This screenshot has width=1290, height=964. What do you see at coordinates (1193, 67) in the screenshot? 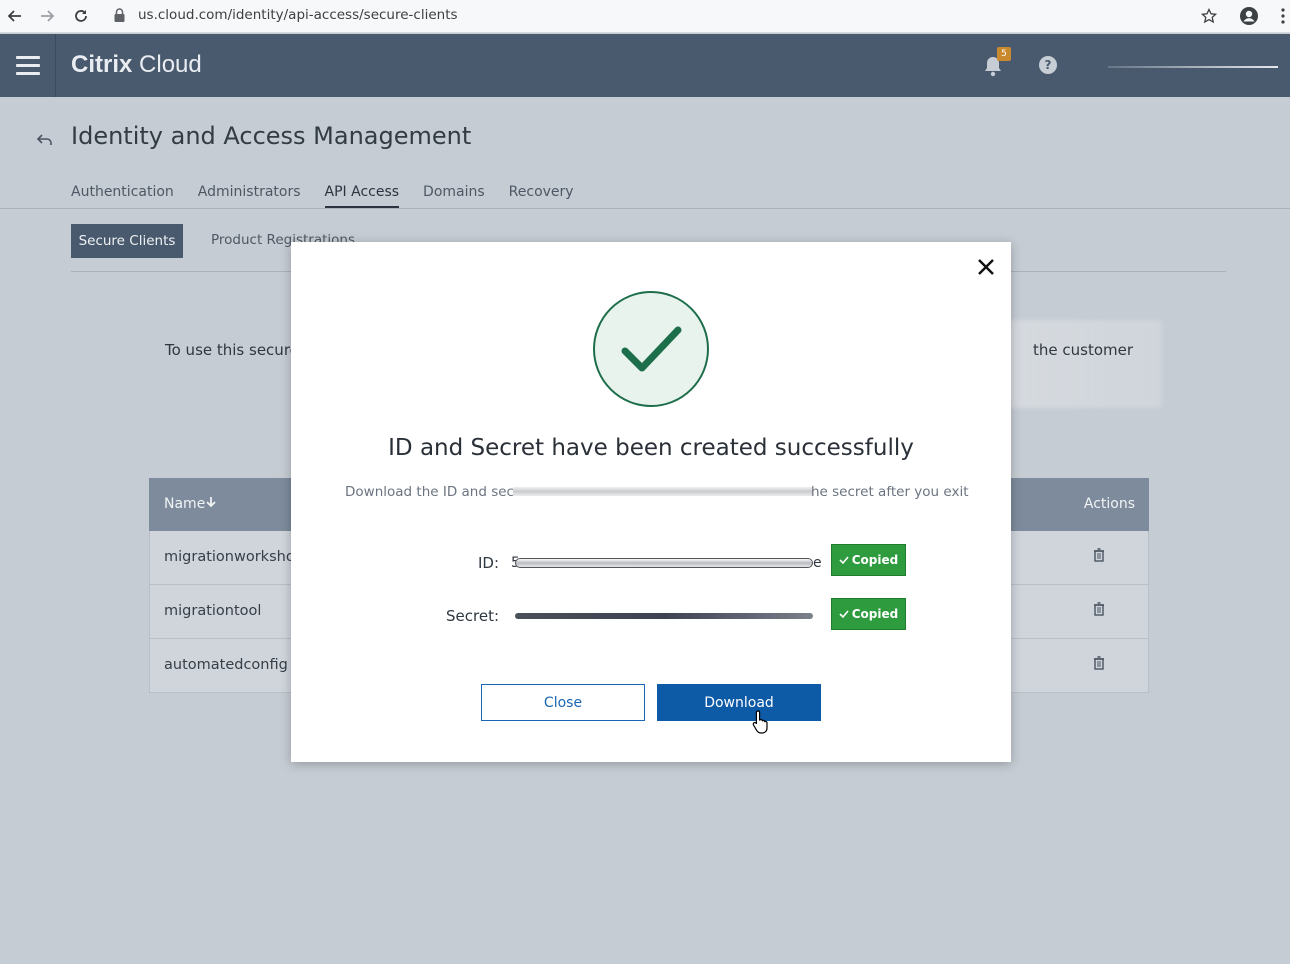
I see `user-menu` at bounding box center [1193, 67].